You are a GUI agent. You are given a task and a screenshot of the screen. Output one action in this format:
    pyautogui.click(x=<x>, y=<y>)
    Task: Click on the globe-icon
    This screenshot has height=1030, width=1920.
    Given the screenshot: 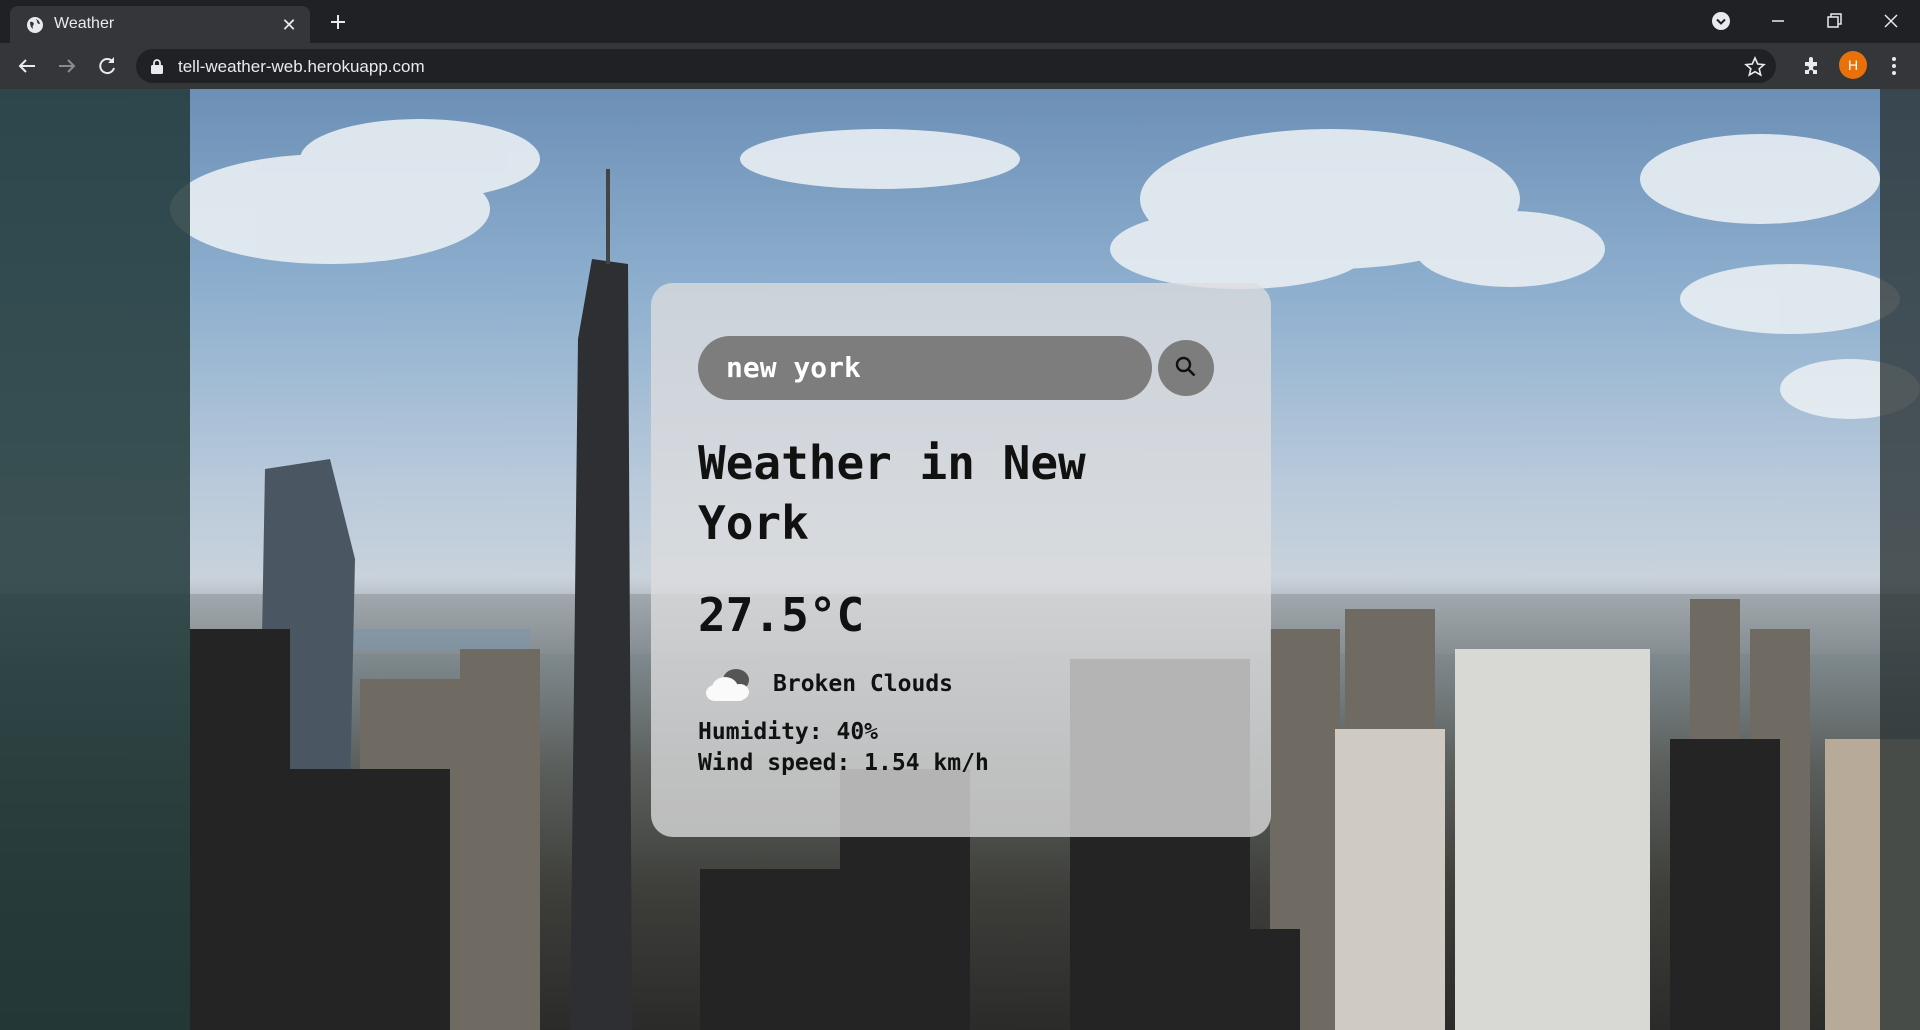 What is the action you would take?
    pyautogui.click(x=35, y=25)
    